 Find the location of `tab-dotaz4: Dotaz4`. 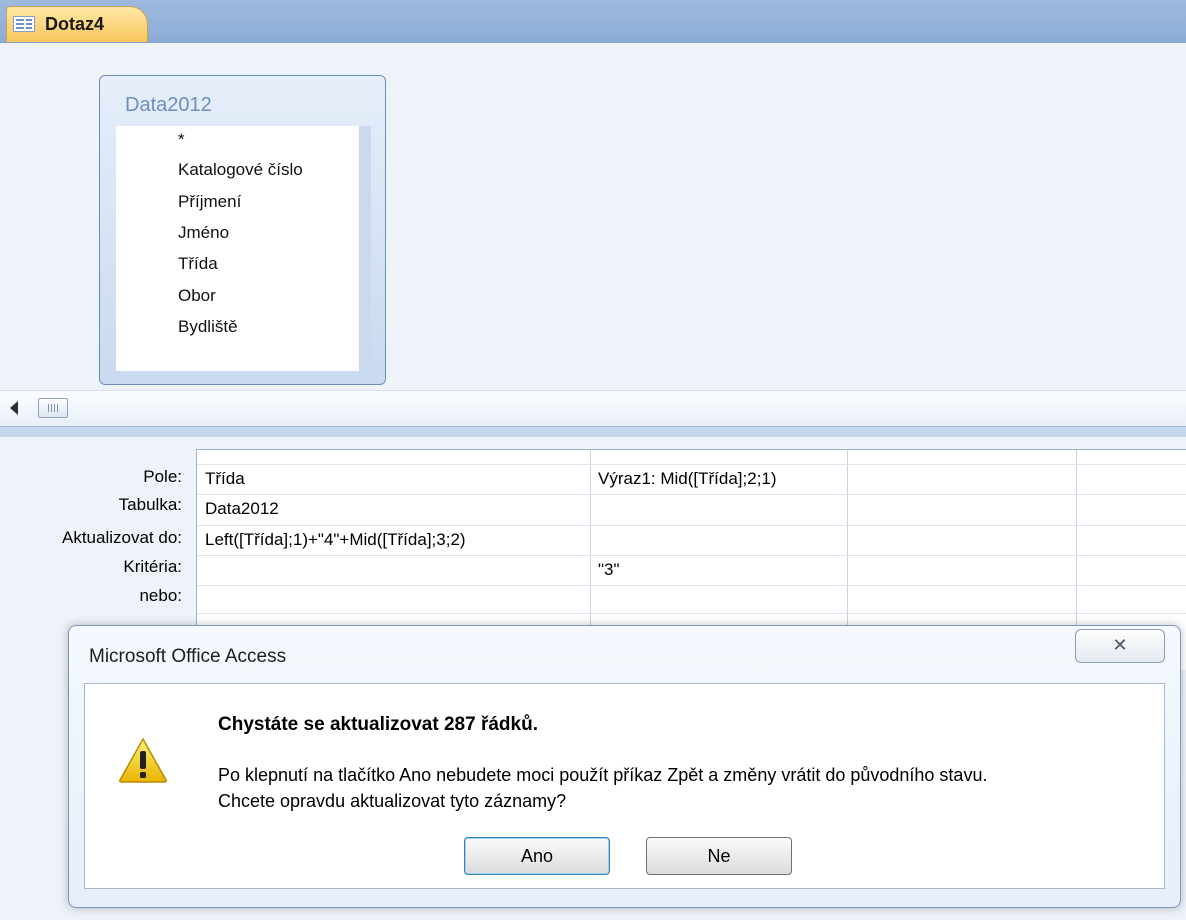

tab-dotaz4: Dotaz4 is located at coordinates (77, 24).